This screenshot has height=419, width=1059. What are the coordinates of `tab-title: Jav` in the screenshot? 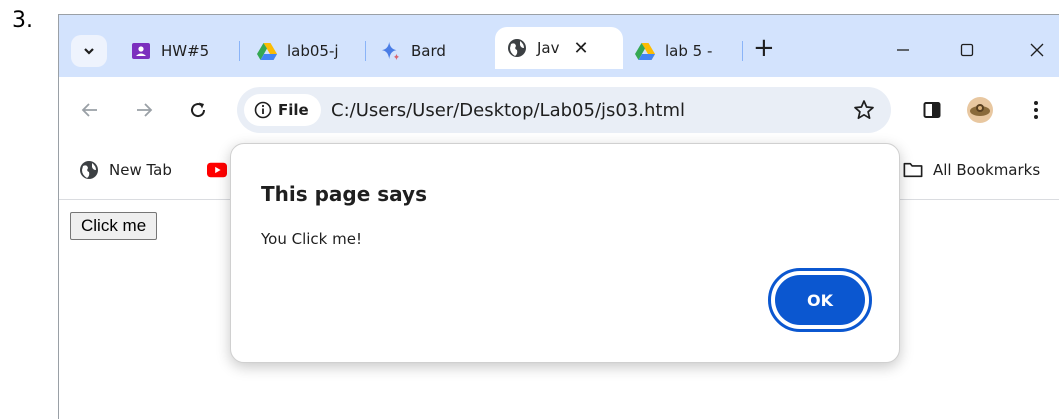 It's located at (548, 48).